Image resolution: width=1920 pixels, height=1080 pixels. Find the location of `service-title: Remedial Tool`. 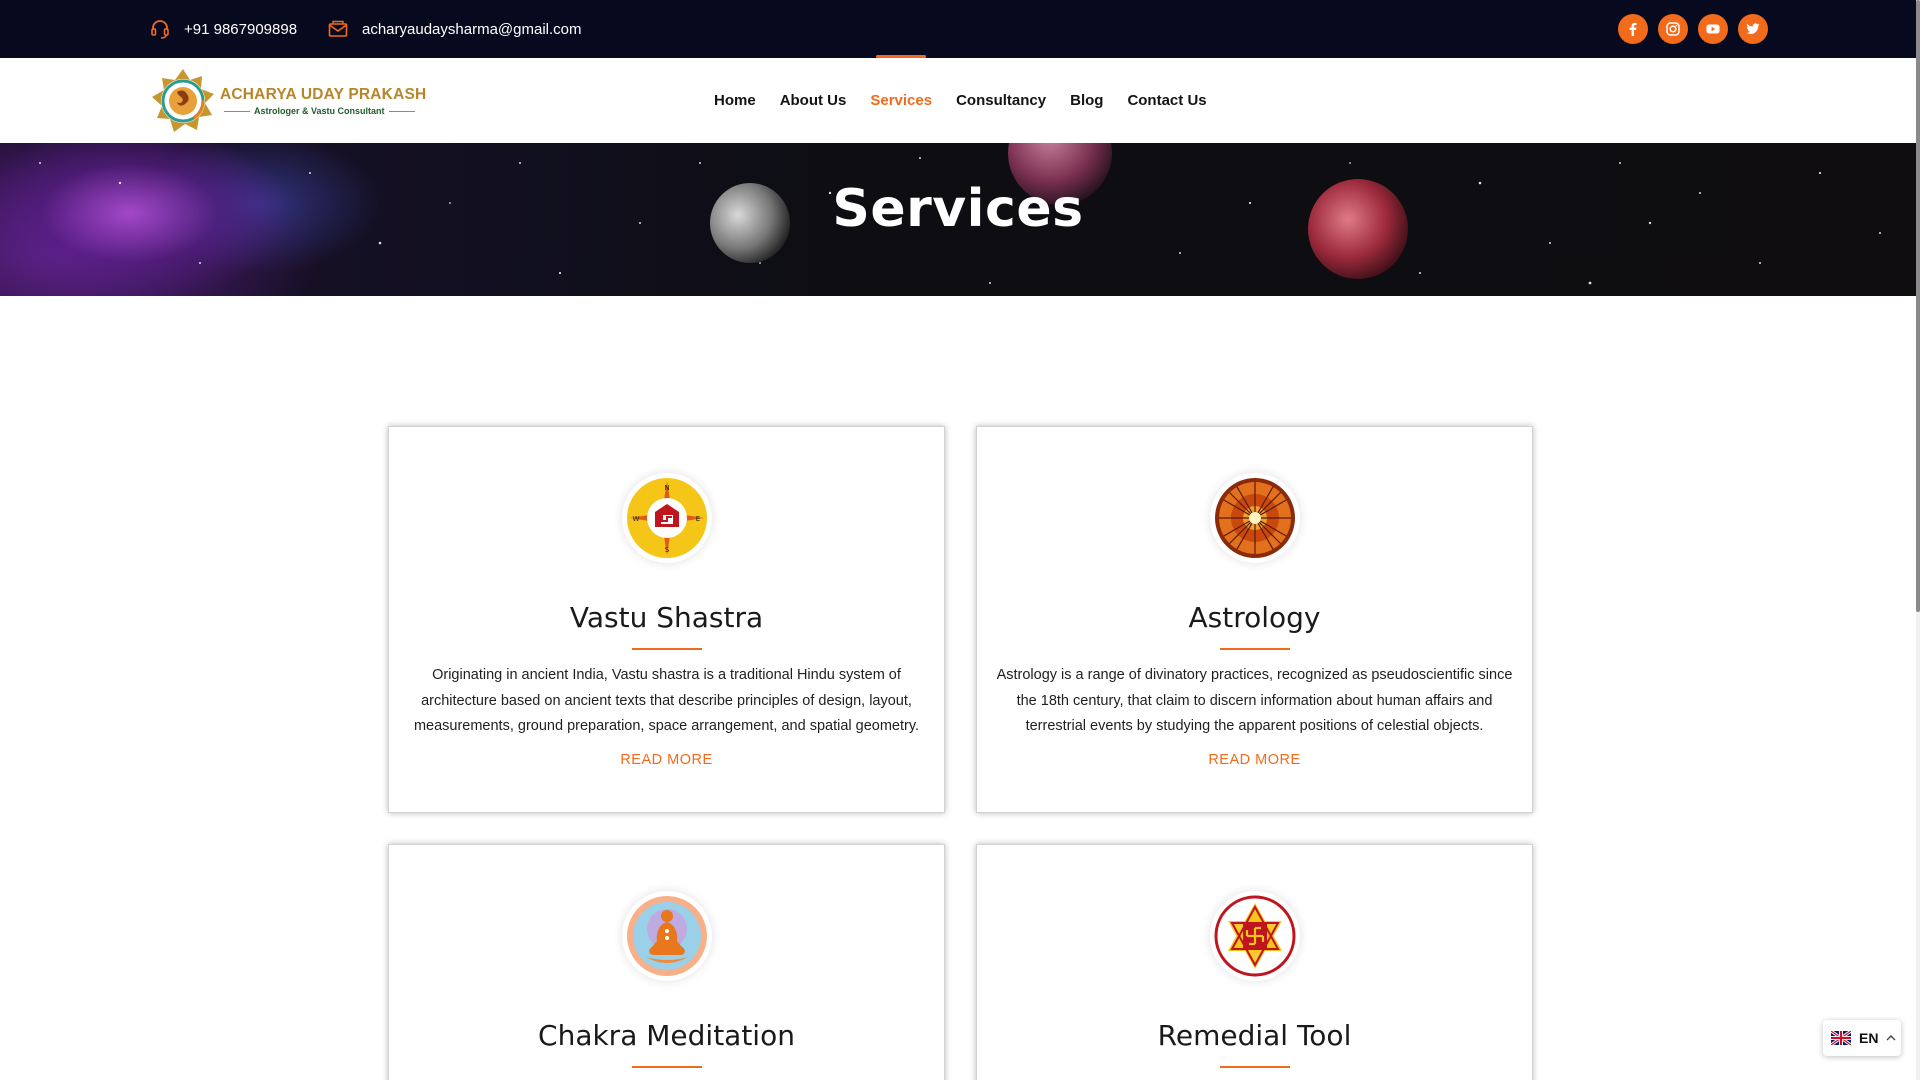

service-title: Remedial Tool is located at coordinates (1254, 1035).